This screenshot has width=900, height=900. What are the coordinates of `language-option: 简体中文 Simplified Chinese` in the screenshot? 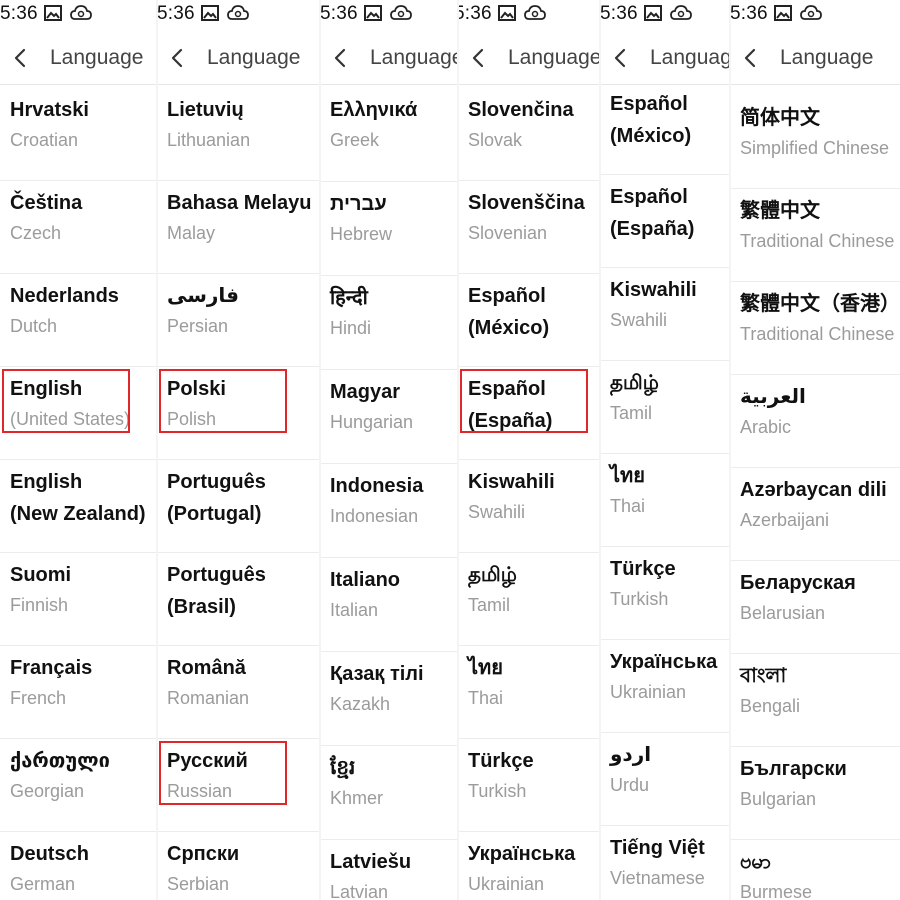 It's located at (815, 142).